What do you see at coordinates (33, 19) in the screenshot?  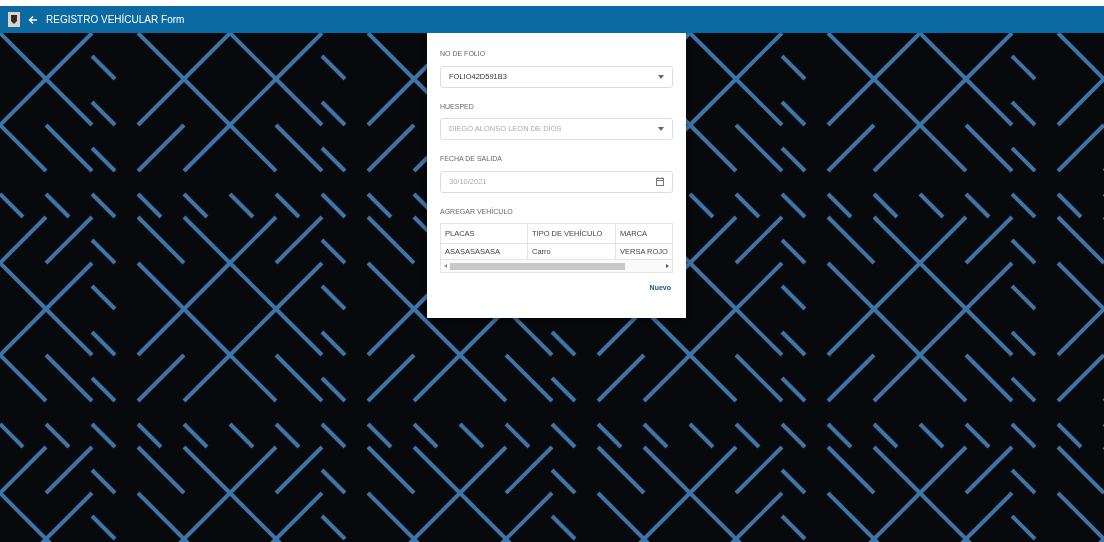 I see `back-arrow-icon` at bounding box center [33, 19].